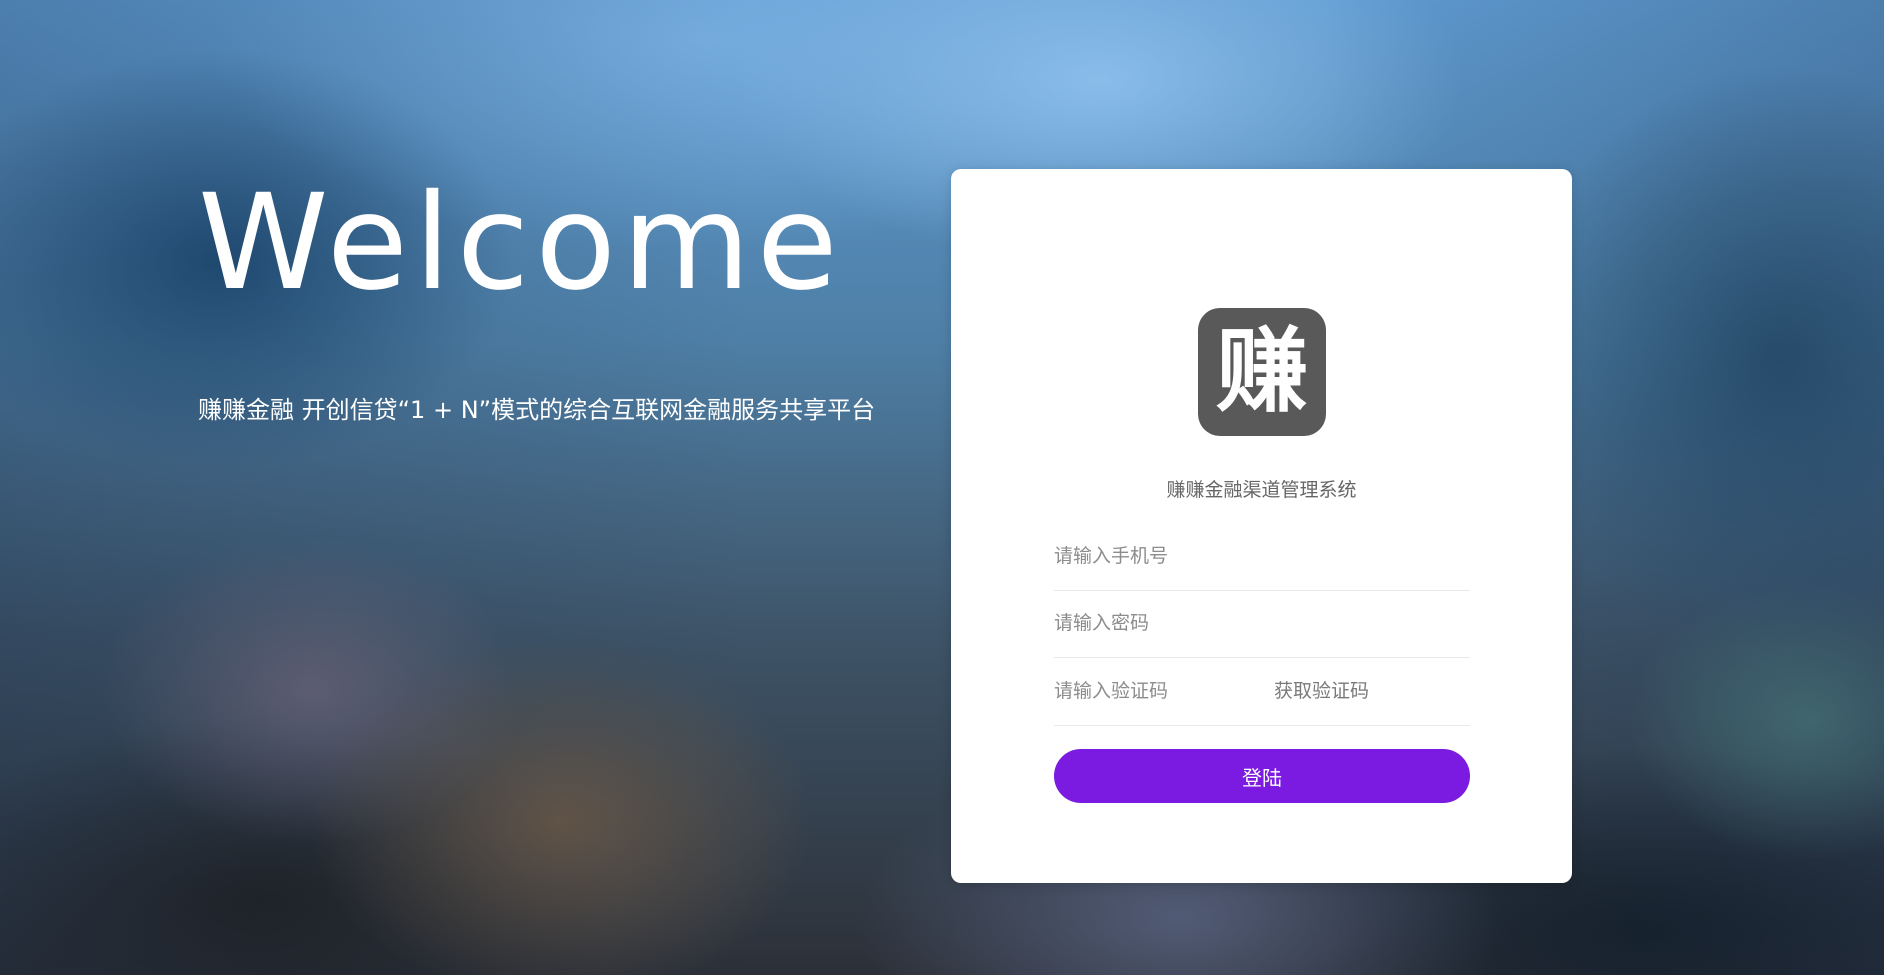  I want to click on phone-field, so click(1262, 557).